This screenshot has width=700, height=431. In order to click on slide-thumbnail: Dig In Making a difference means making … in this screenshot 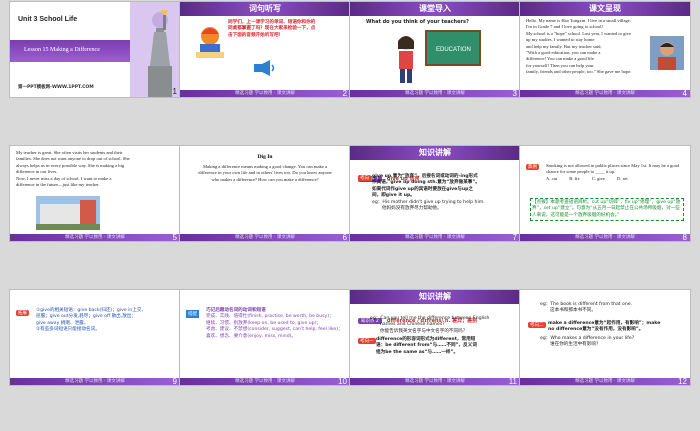, I will do `click(265, 193)`.